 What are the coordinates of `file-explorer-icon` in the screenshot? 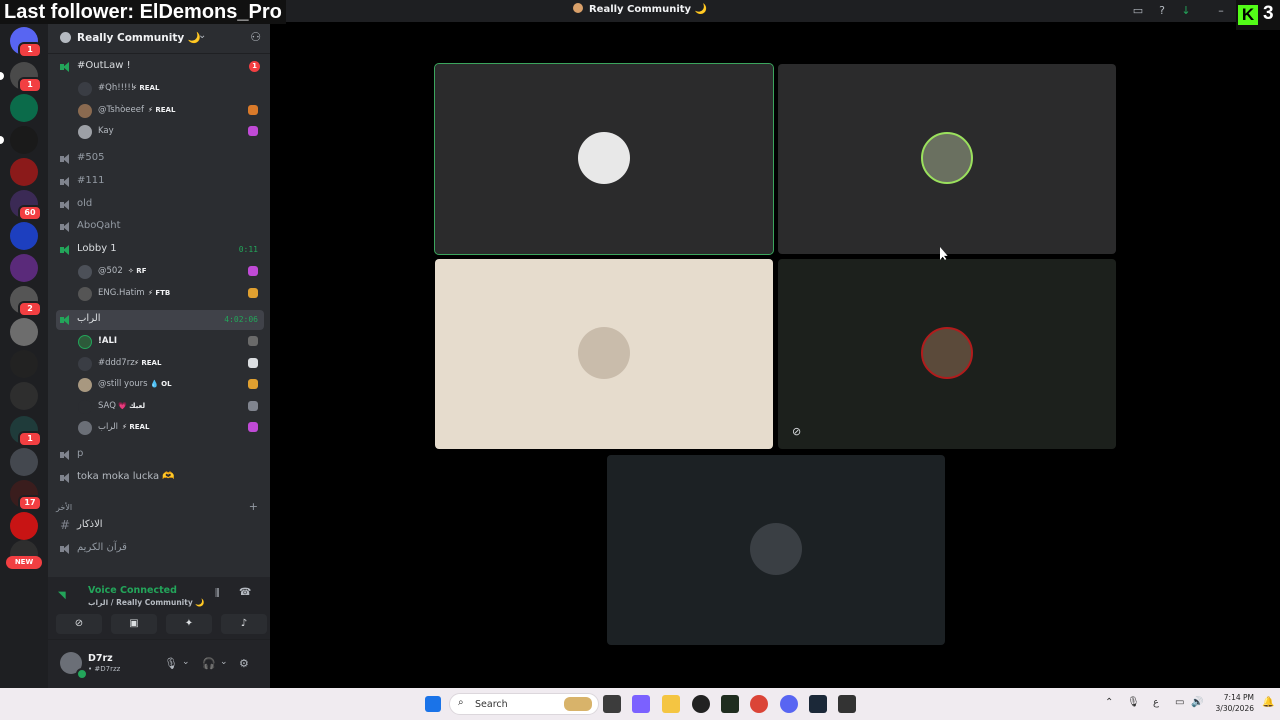 It's located at (671, 704).